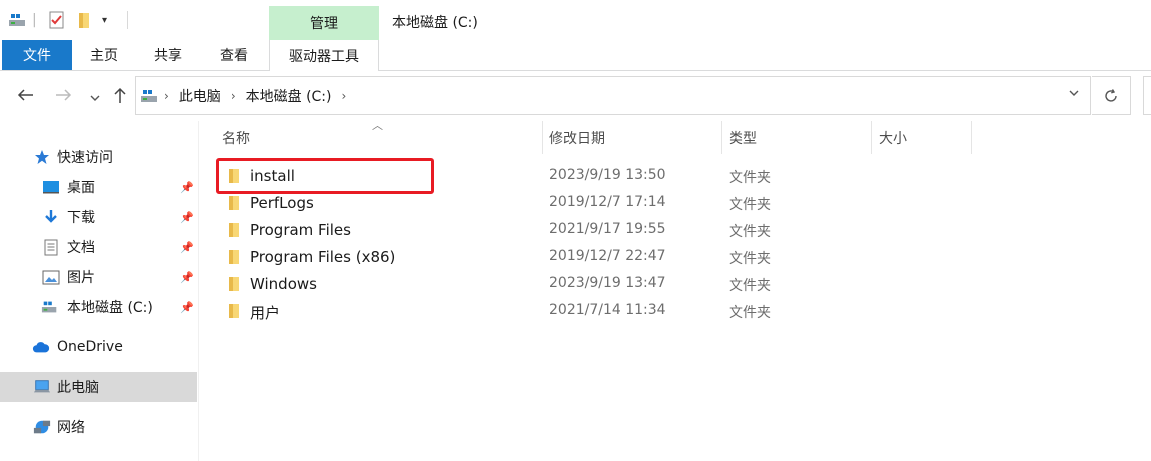 The height and width of the screenshot is (461, 1151). I want to click on sidebar-item-label: 桌面, so click(81, 188).